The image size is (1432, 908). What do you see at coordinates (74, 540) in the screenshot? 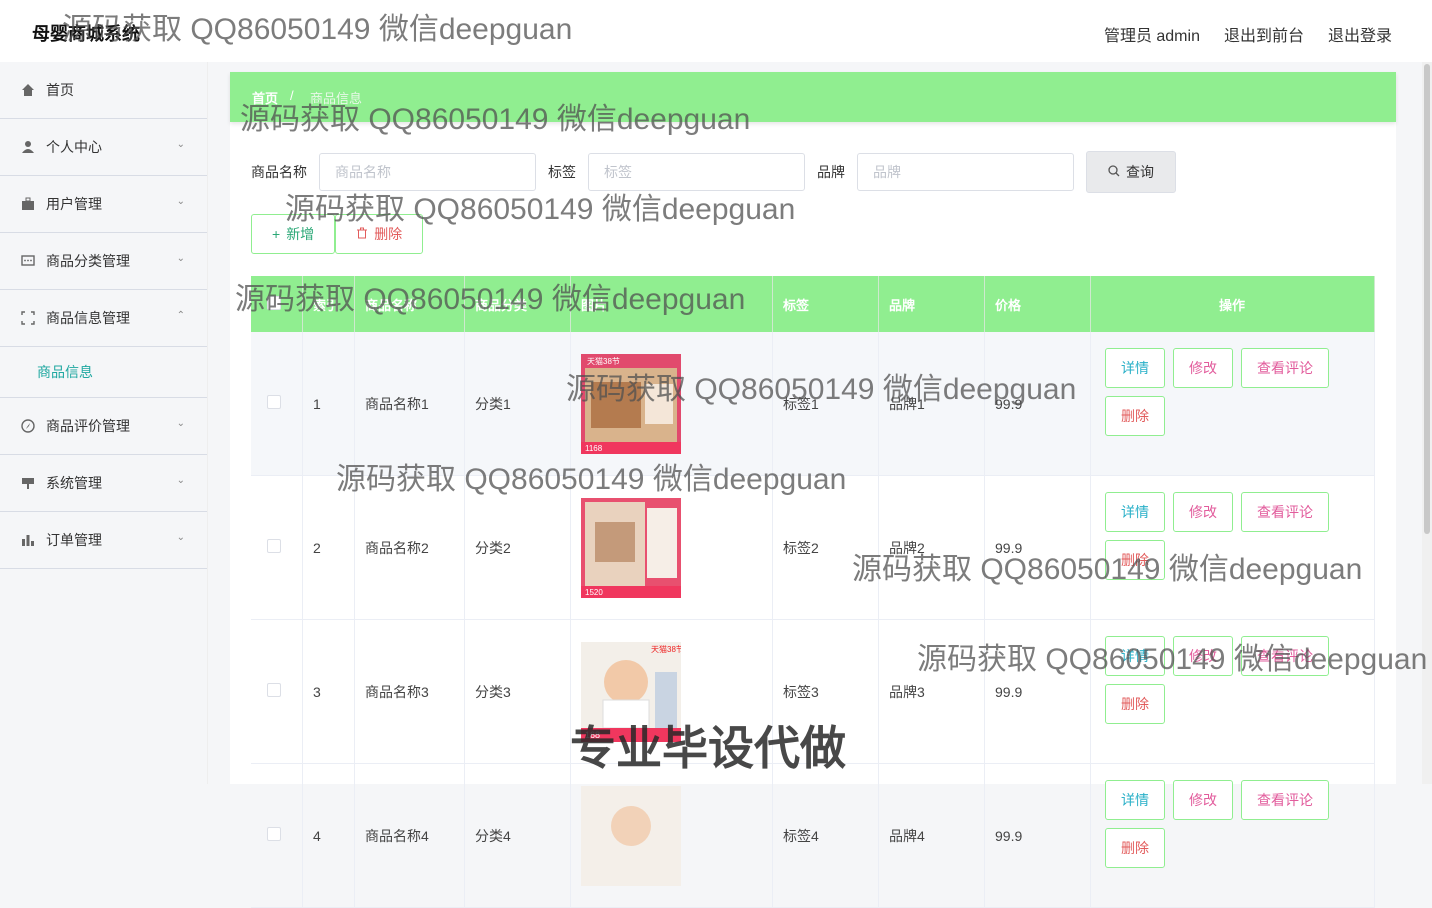
I see `sidebar-item-label: 订单管理` at bounding box center [74, 540].